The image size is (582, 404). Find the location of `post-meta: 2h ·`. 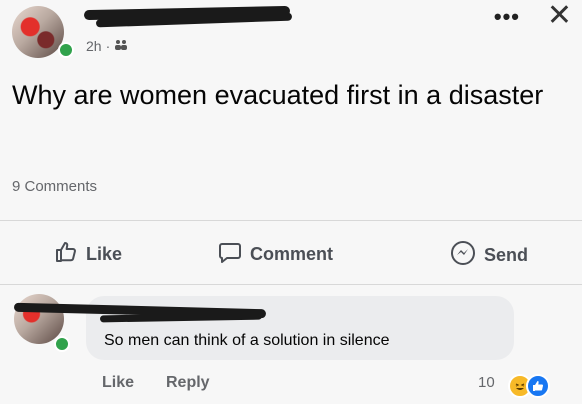

post-meta: 2h · is located at coordinates (107, 46).